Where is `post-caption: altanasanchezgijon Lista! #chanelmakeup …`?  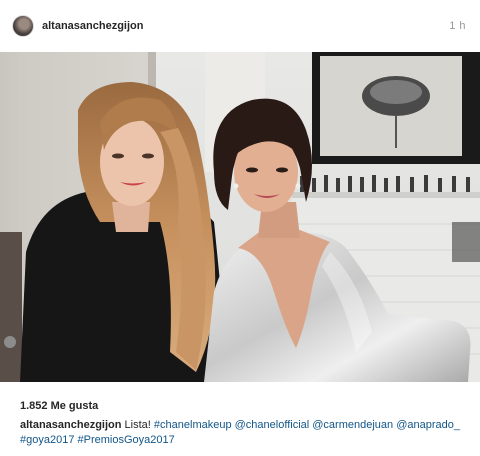 post-caption: altanasanchezgijon Lista! #chanelmakeup … is located at coordinates (240, 433).